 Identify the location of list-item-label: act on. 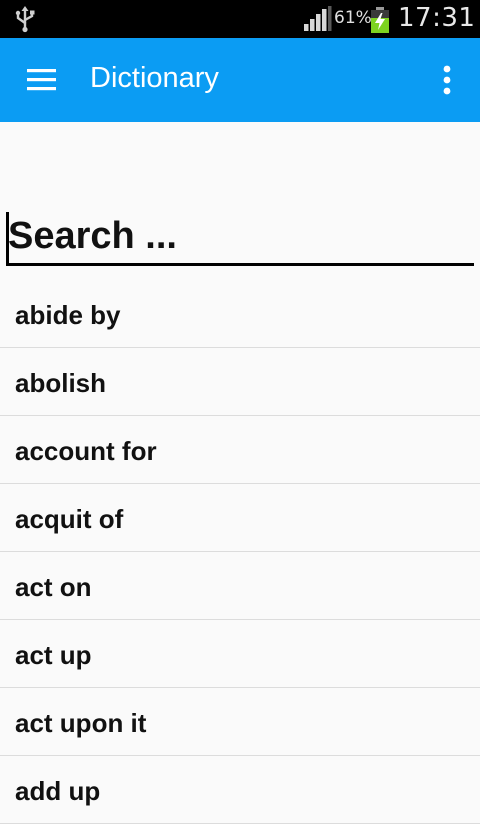
(53, 587).